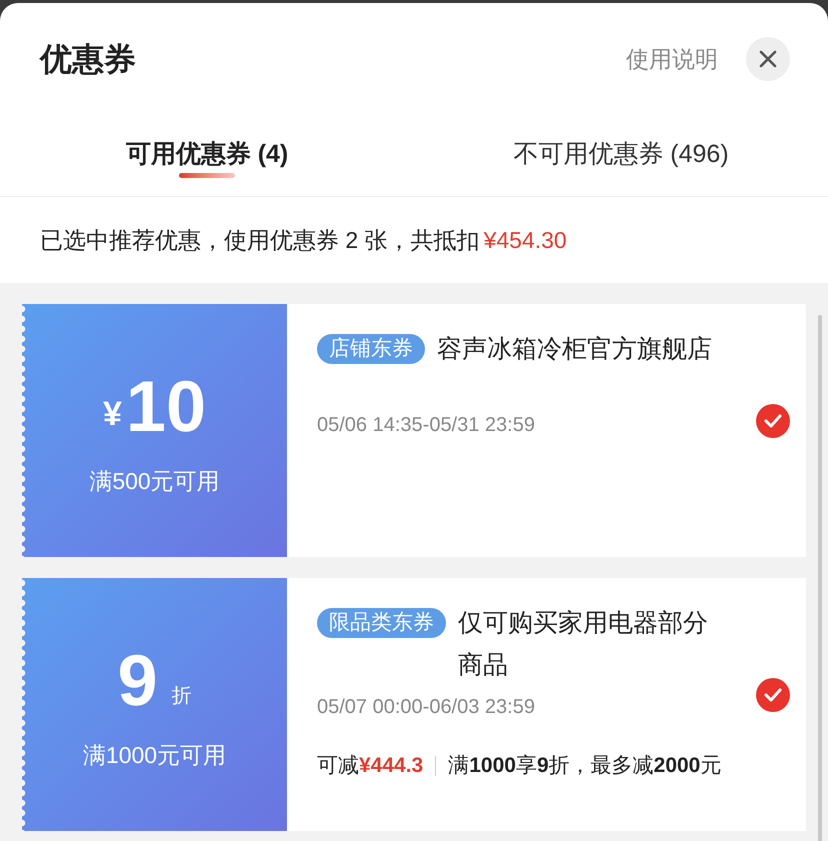  I want to click on coupon-amount: 10, so click(166, 407).